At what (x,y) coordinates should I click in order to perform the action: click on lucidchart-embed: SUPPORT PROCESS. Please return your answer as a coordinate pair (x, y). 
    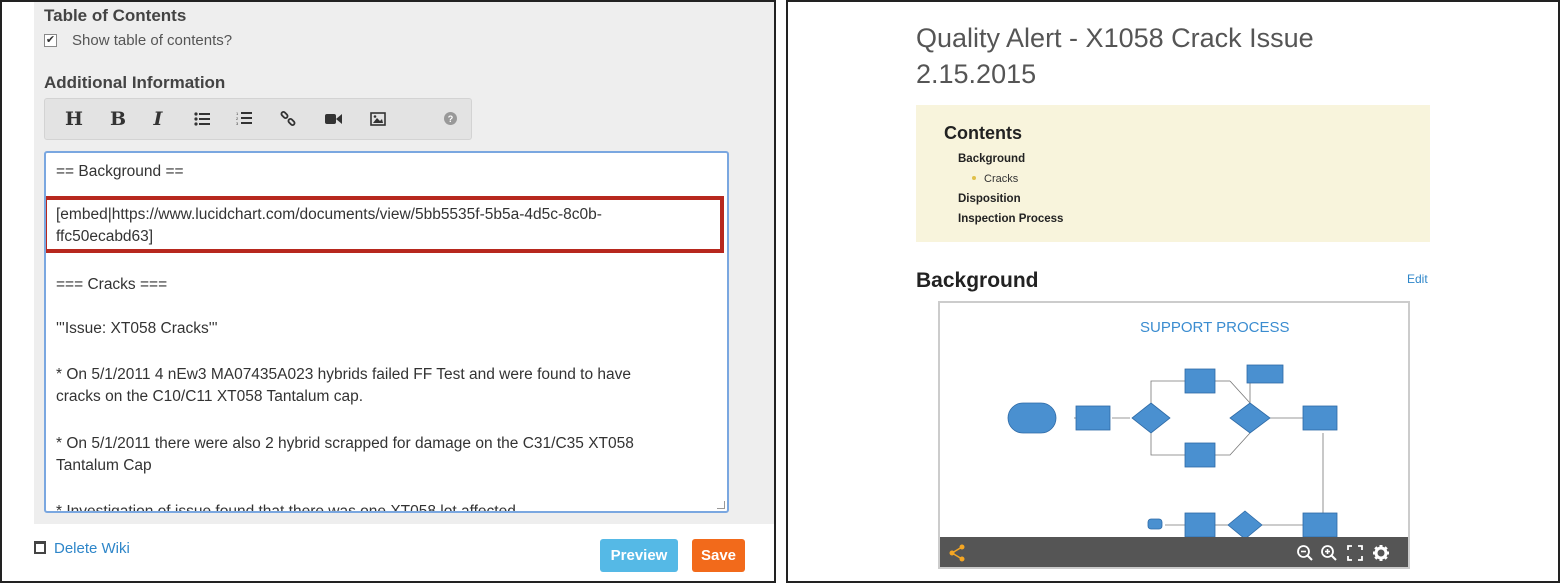
    Looking at the image, I should click on (1174, 435).